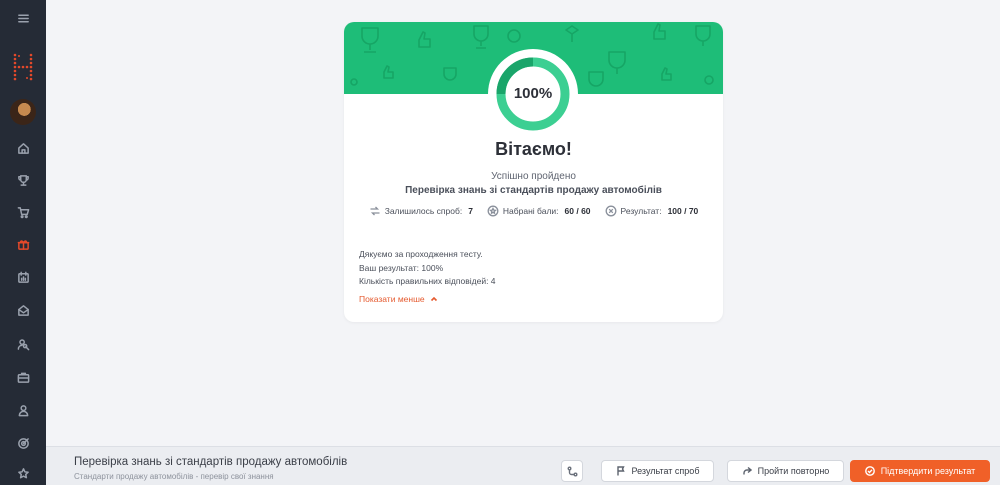 The image size is (1000, 485). I want to click on attempts-stat: Залишилось спроб: 7, so click(421, 211).